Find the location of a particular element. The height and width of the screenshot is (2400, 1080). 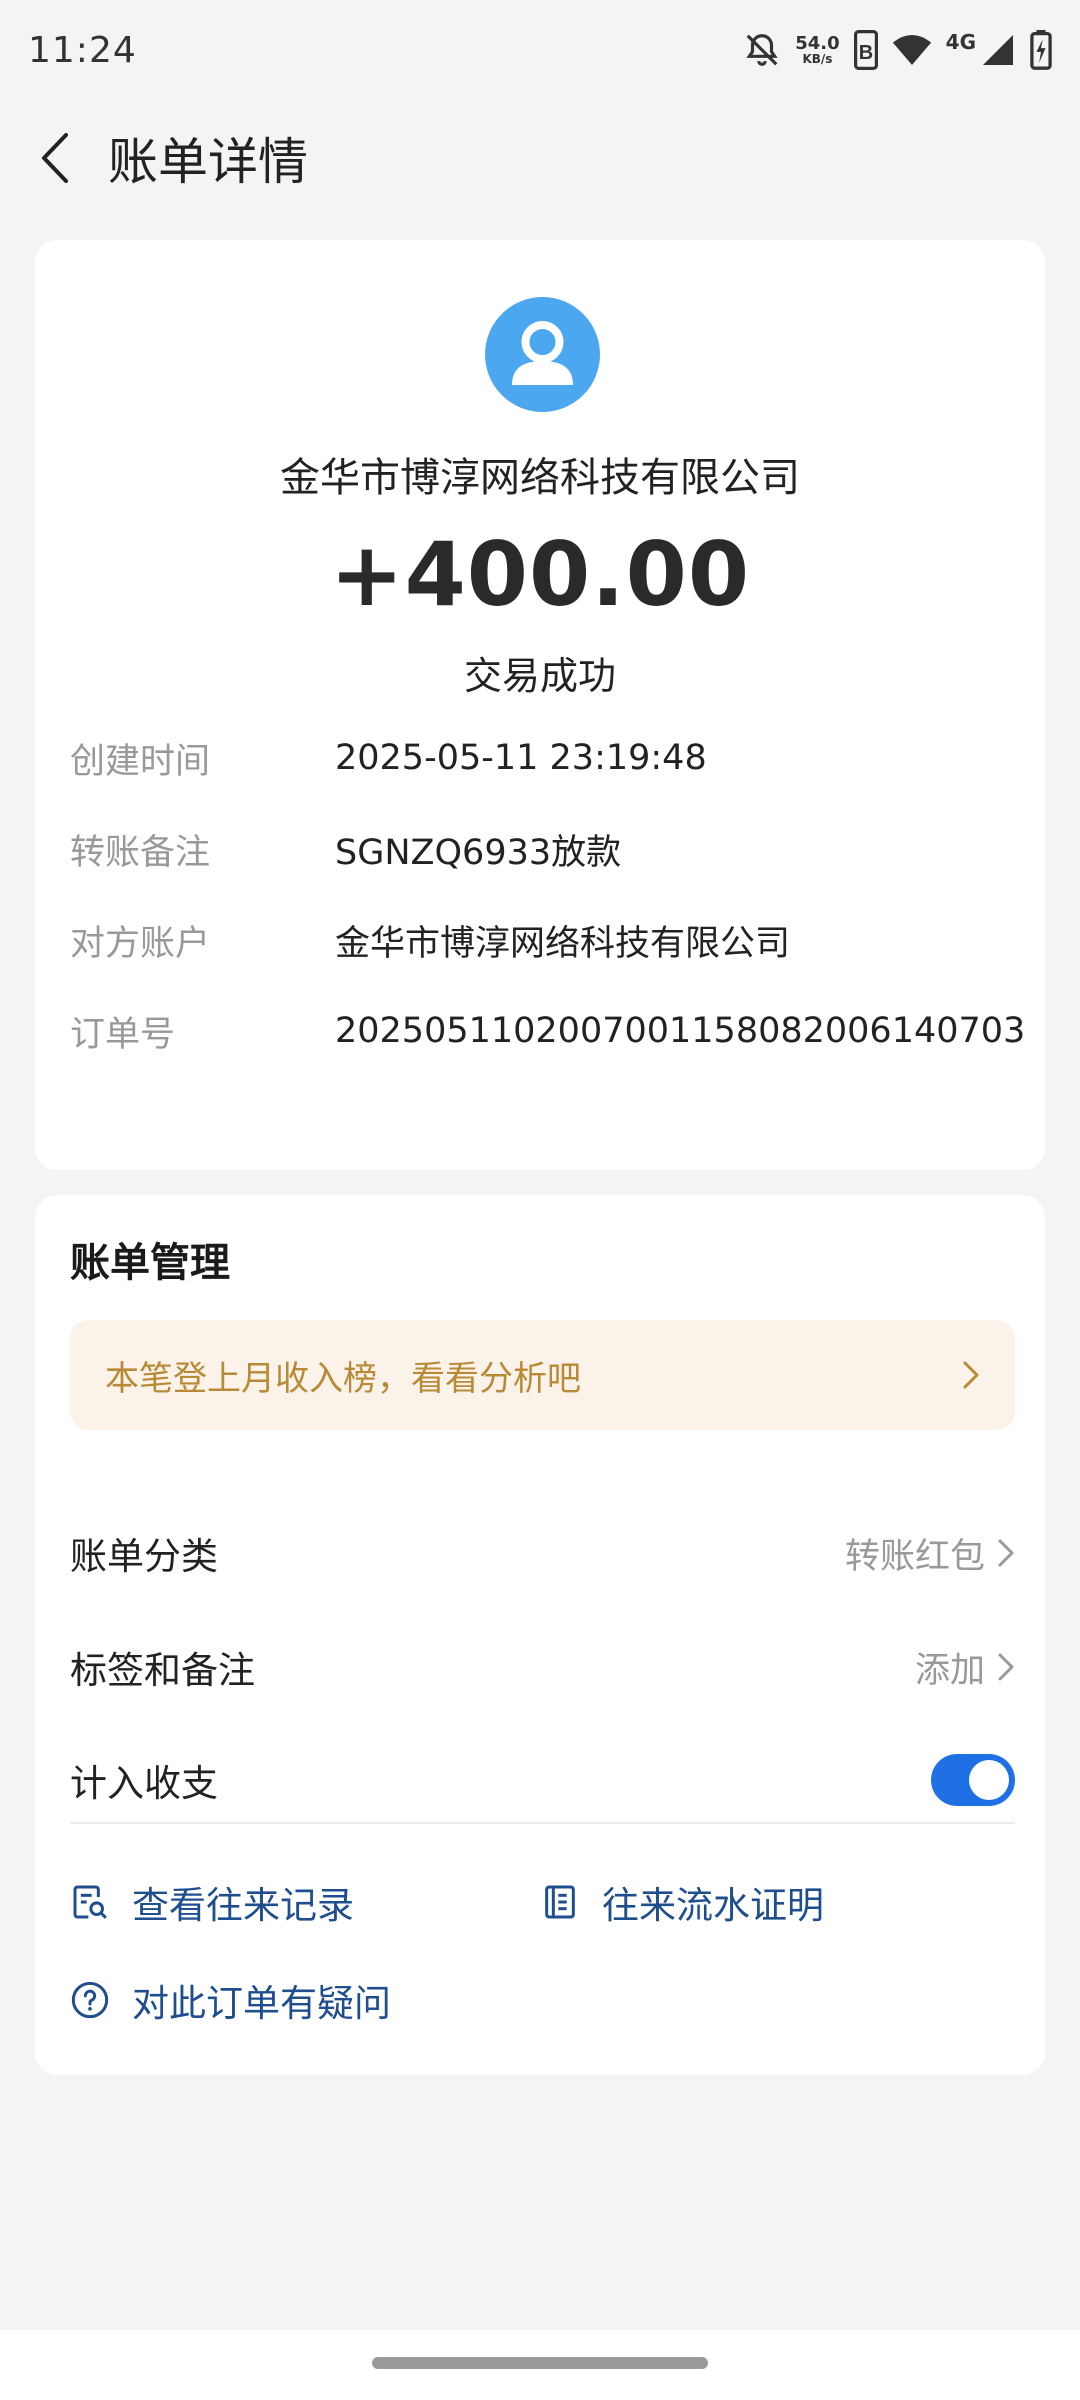

detail-row-order-number: 订单号 2025051102007001158082006140703 is located at coordinates (550, 1031).